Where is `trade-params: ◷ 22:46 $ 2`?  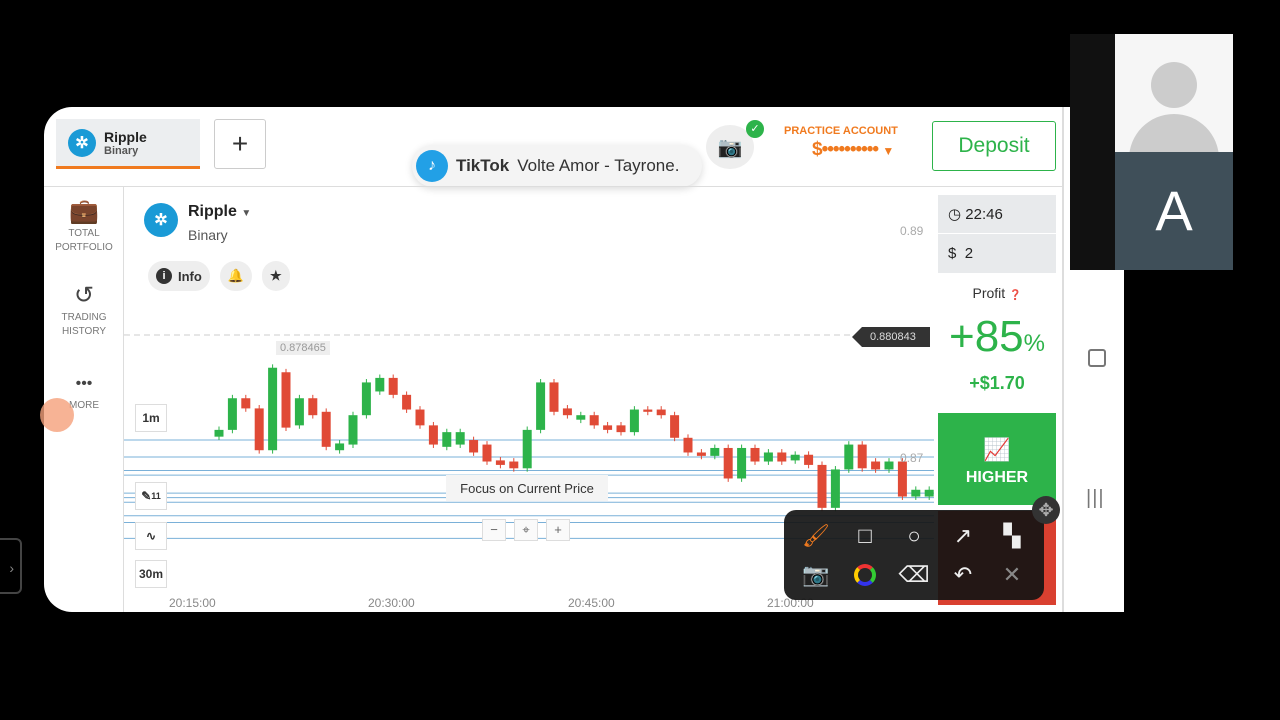 trade-params: ◷ 22:46 $ 2 is located at coordinates (997, 234).